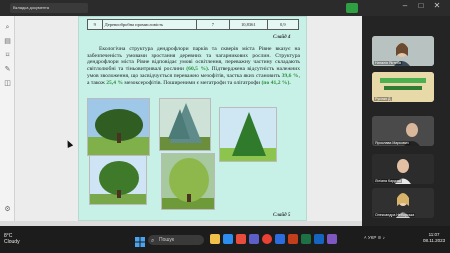  I want to click on teams-icon, so click(254, 239).